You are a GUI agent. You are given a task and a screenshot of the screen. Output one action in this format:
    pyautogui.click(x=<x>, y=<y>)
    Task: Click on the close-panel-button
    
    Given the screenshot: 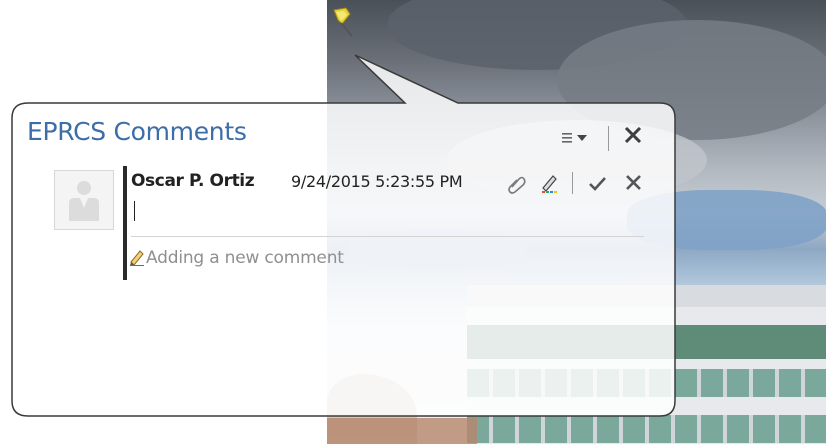 What is the action you would take?
    pyautogui.click(x=633, y=137)
    